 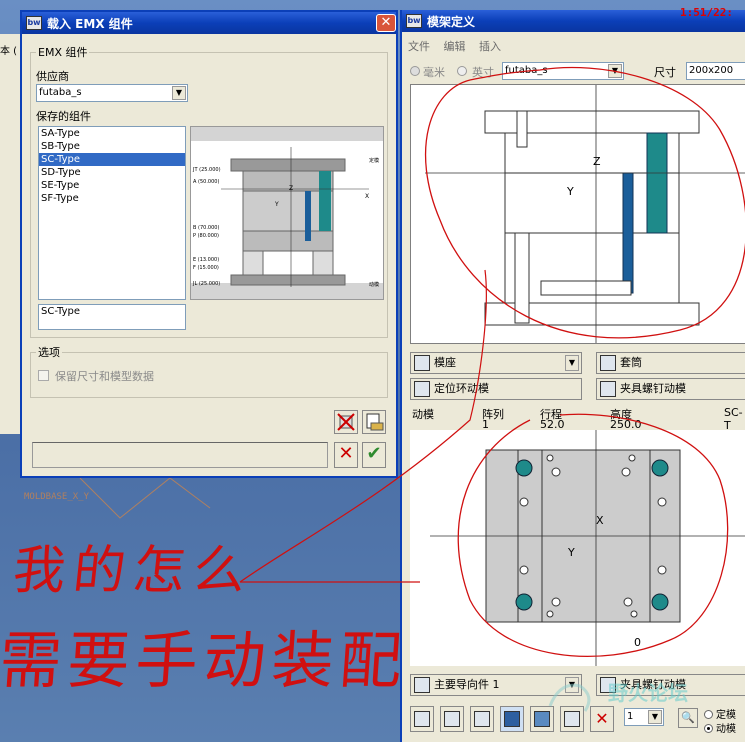 What do you see at coordinates (205, 660) in the screenshot?
I see `handwritten-note-line-2: 需要手动装配` at bounding box center [205, 660].